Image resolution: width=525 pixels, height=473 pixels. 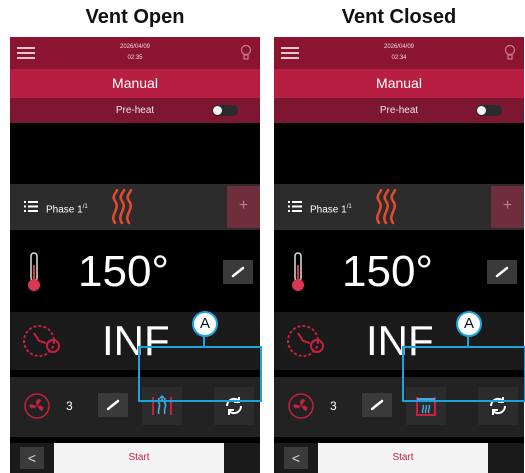 What do you see at coordinates (399, 58) in the screenshot?
I see `time-label: 02:34` at bounding box center [399, 58].